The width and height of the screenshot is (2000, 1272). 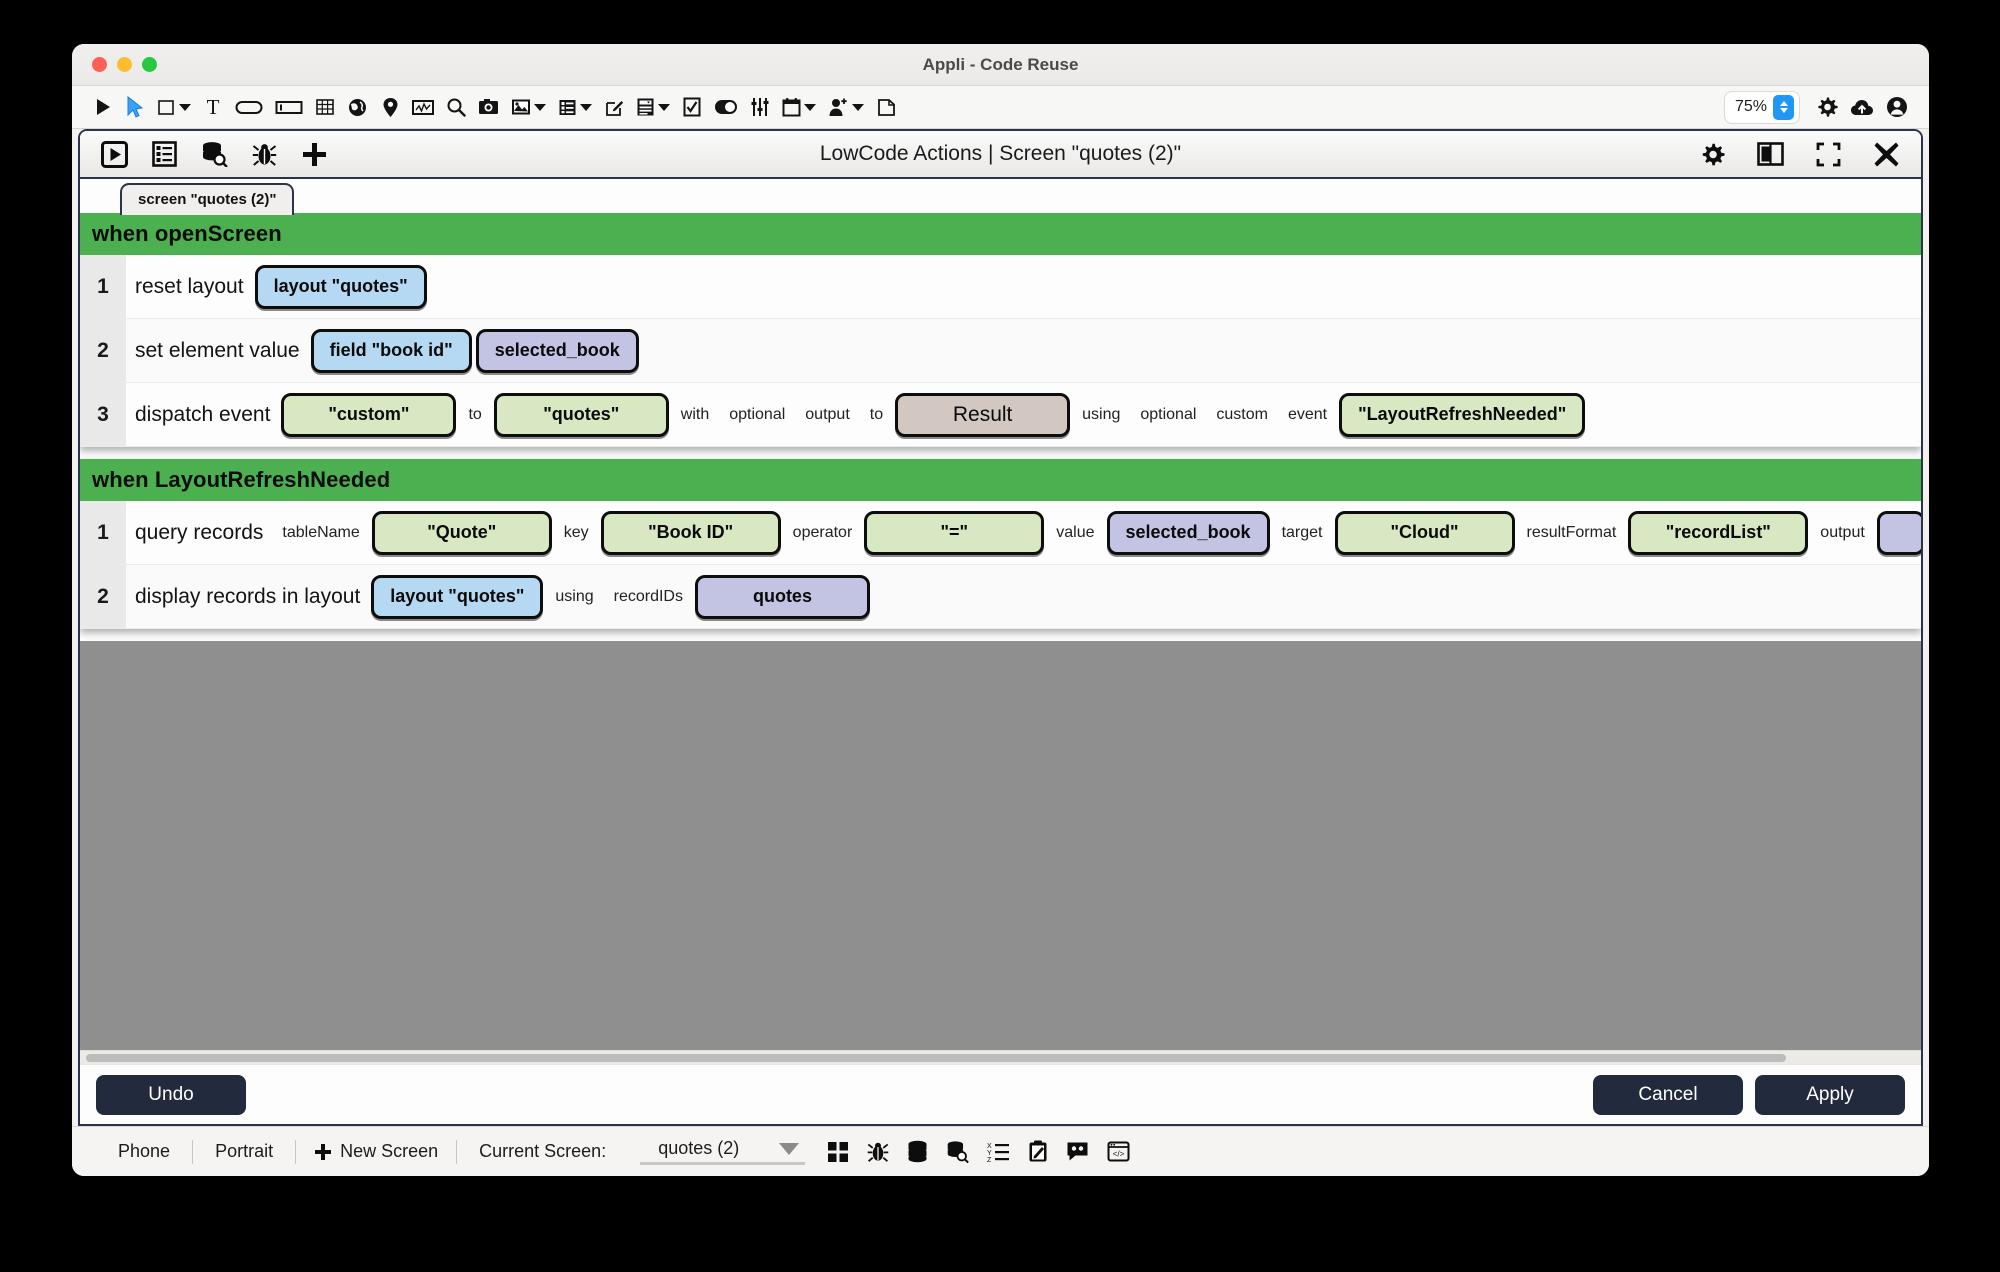 What do you see at coordinates (917, 1151) in the screenshot?
I see `database-icon` at bounding box center [917, 1151].